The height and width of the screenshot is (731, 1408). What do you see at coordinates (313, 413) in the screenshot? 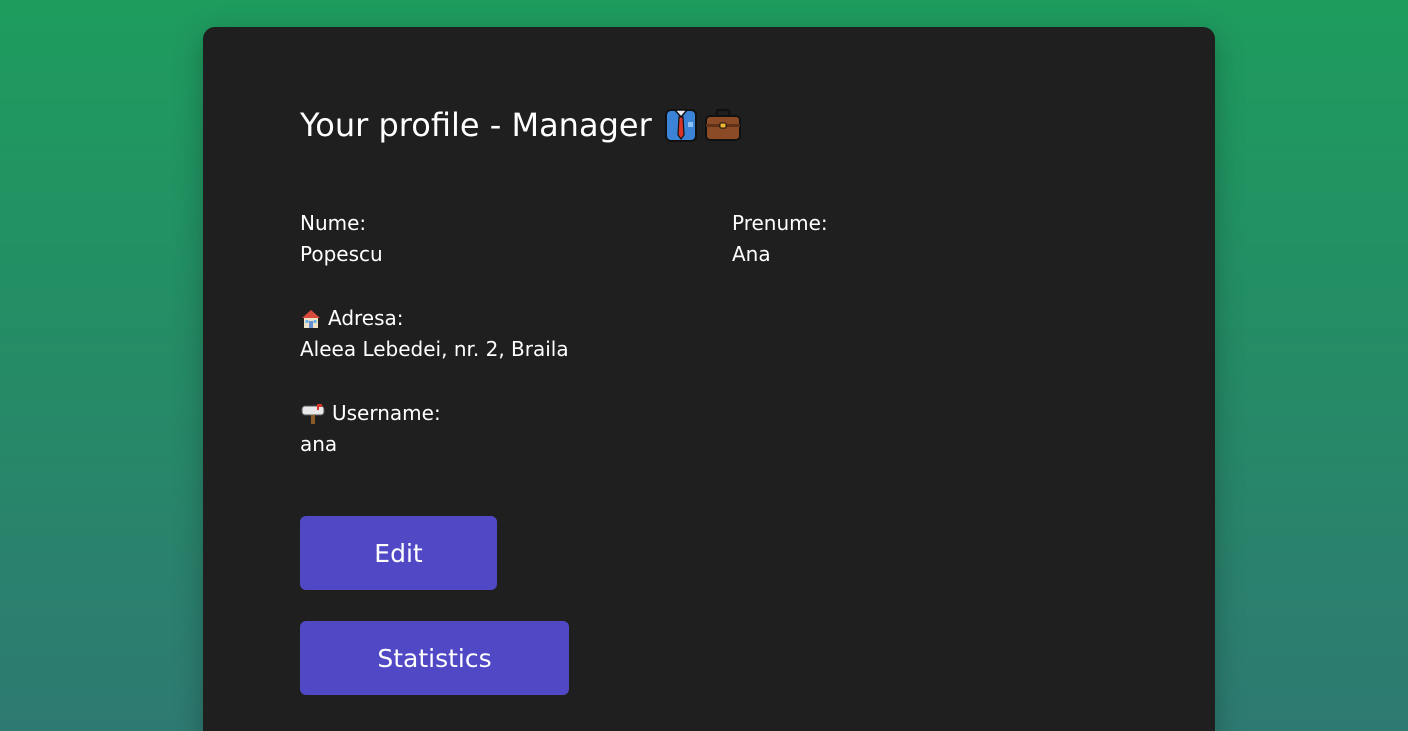
I see `mailbox-icon` at bounding box center [313, 413].